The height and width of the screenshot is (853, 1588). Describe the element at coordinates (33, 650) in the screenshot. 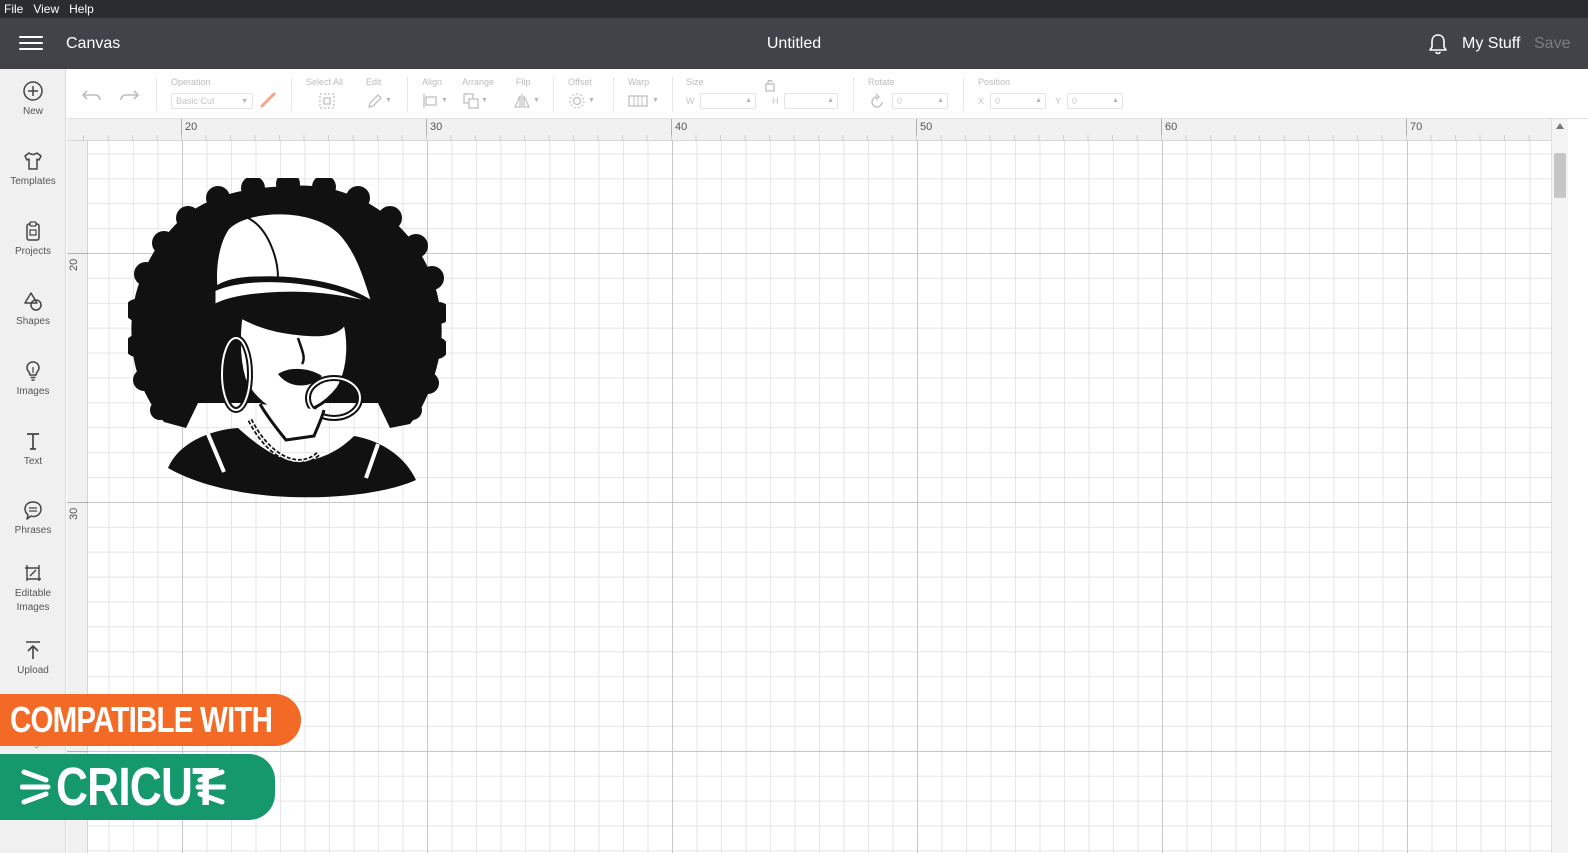

I see `upload-icon` at that location.